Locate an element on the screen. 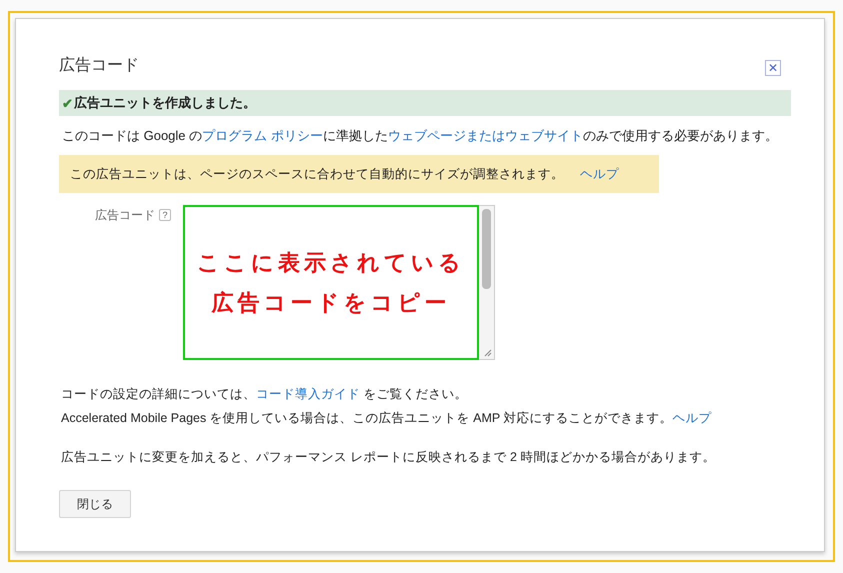 The image size is (843, 573). help-icon: ? is located at coordinates (165, 215).